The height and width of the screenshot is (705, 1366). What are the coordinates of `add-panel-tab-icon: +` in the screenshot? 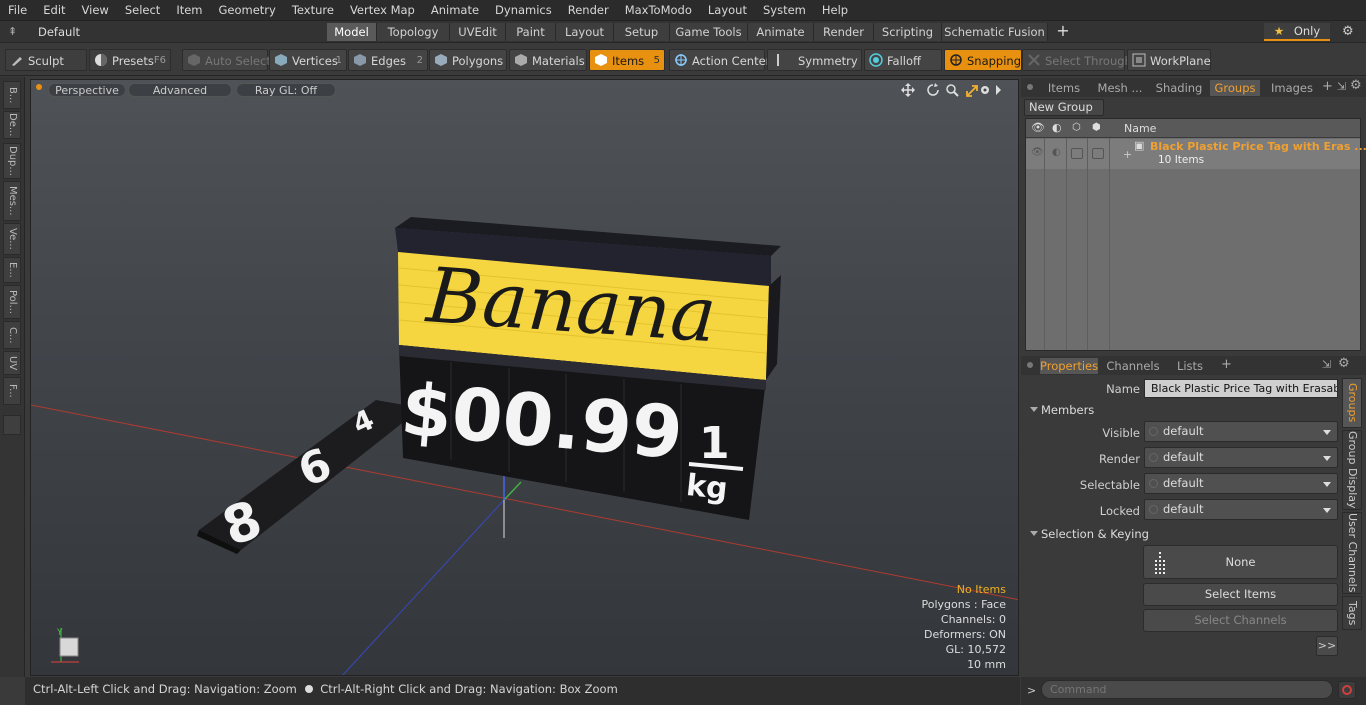 It's located at (1327, 86).